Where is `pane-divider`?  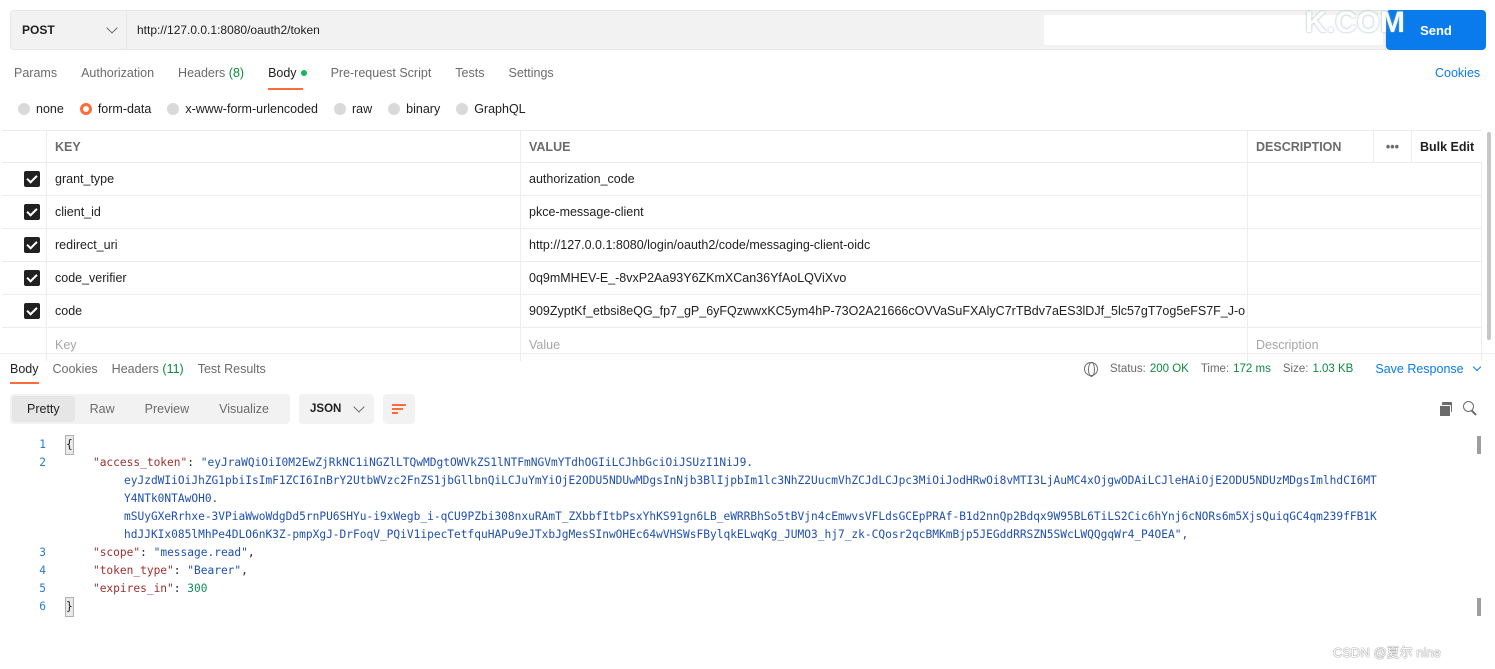 pane-divider is located at coordinates (747, 353).